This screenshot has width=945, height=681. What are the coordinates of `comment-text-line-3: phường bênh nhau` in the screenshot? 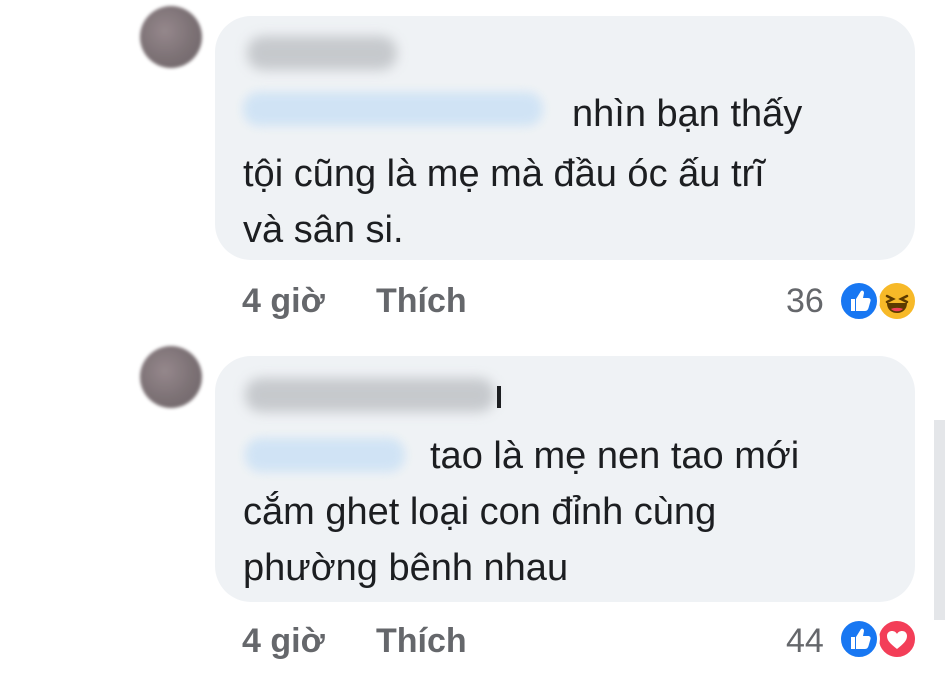 It's located at (406, 568).